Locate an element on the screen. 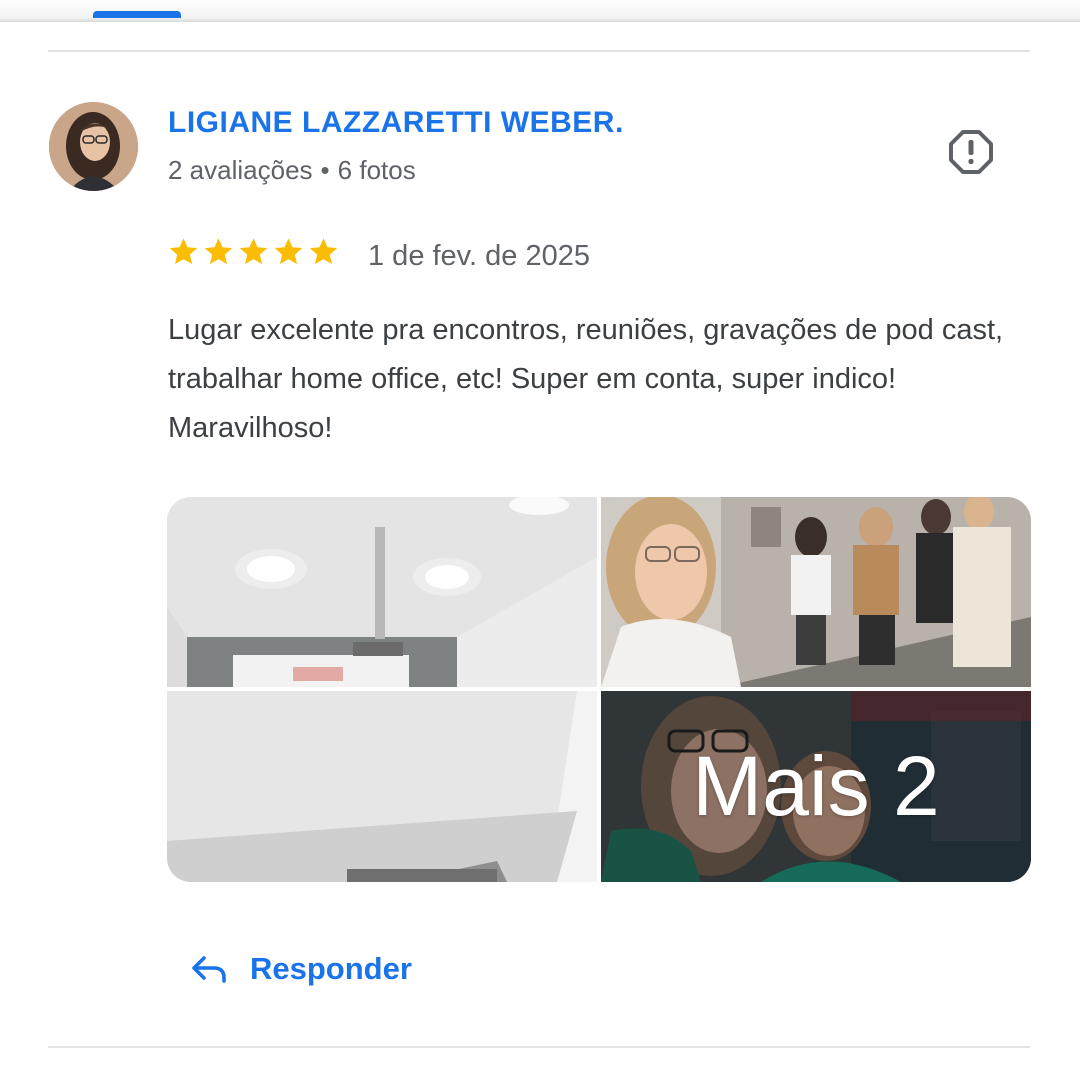 The image size is (1080, 1080). review-date: 1 de fev. de 2025 is located at coordinates (479, 256).